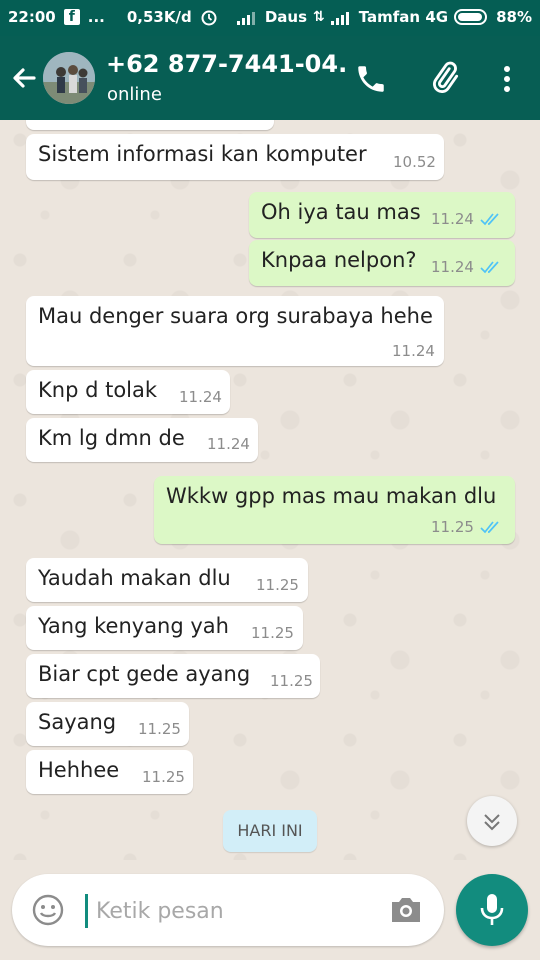 The image size is (540, 960). I want to click on message-bubble: Sayang 11.25, so click(107, 724).